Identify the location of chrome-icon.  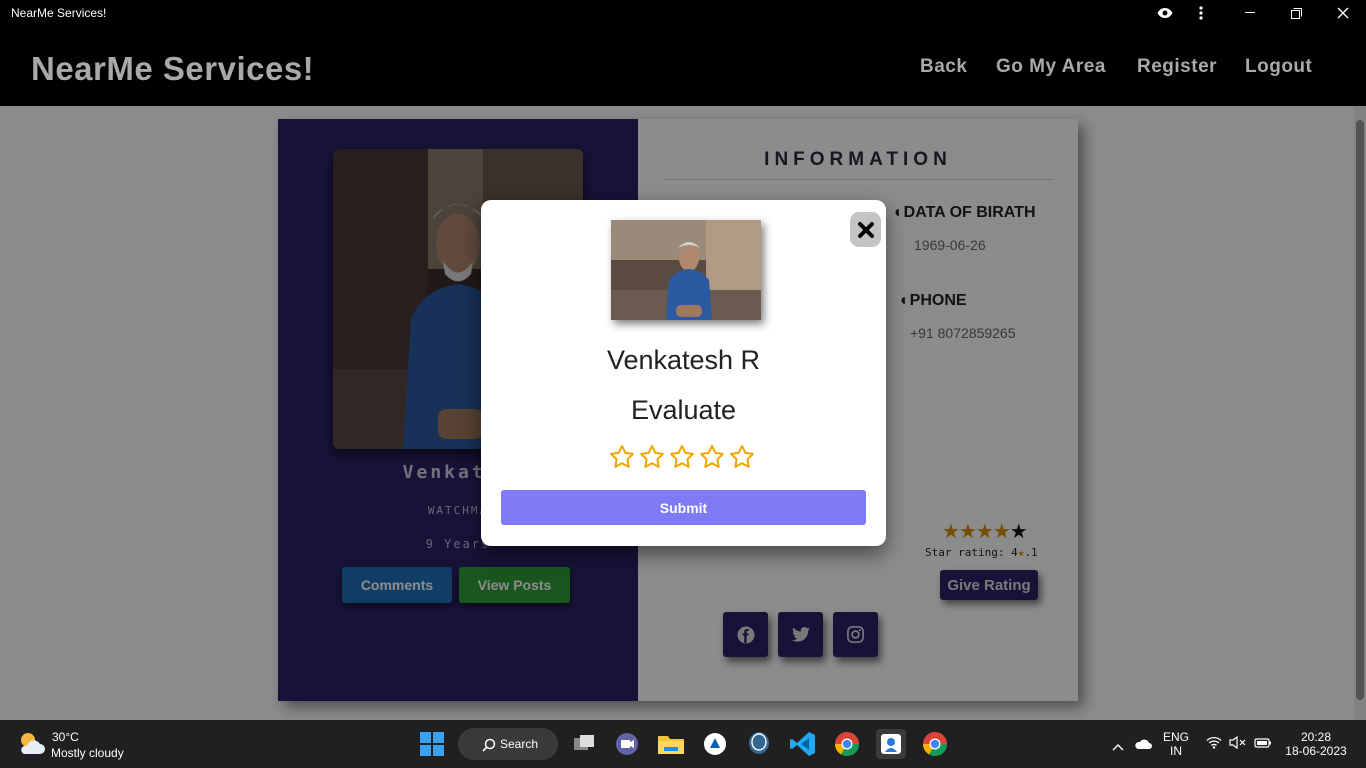
(847, 744).